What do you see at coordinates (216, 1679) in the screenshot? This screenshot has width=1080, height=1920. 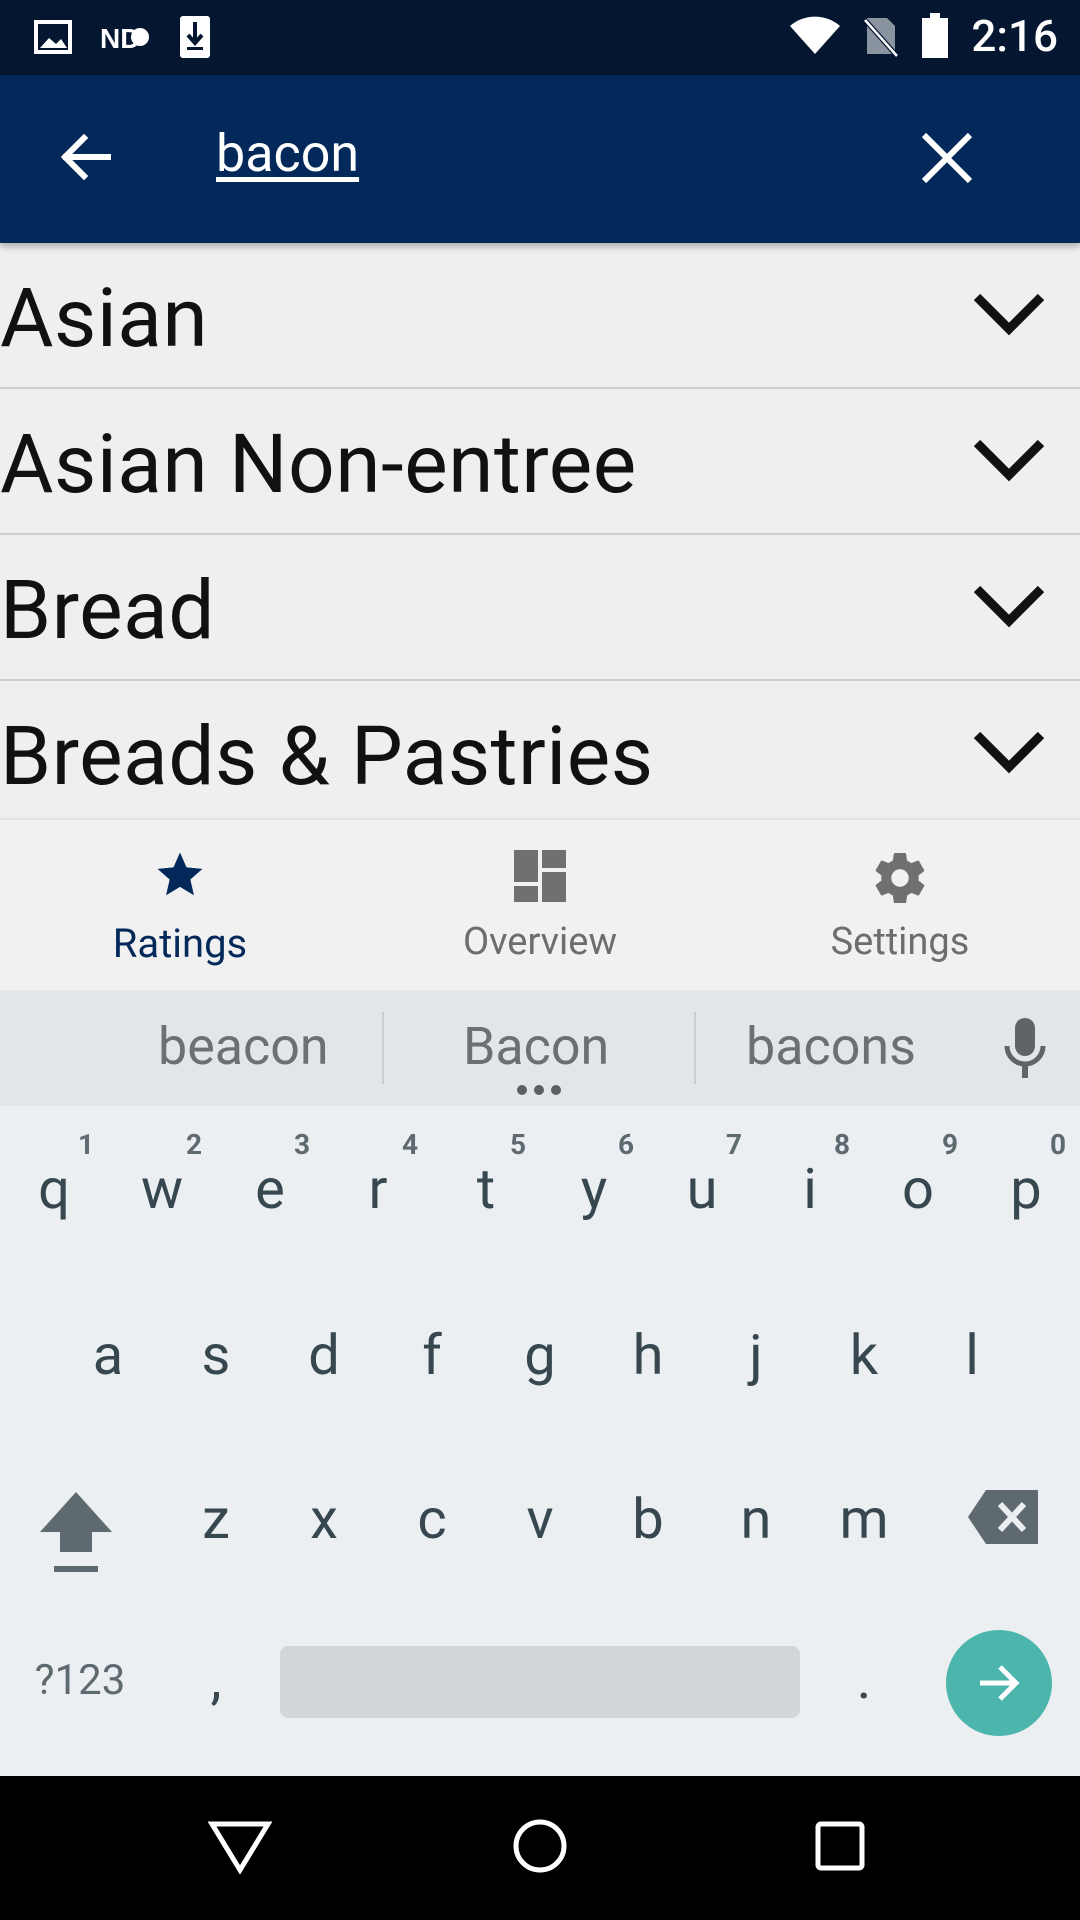 I see `key-comma: ,` at bounding box center [216, 1679].